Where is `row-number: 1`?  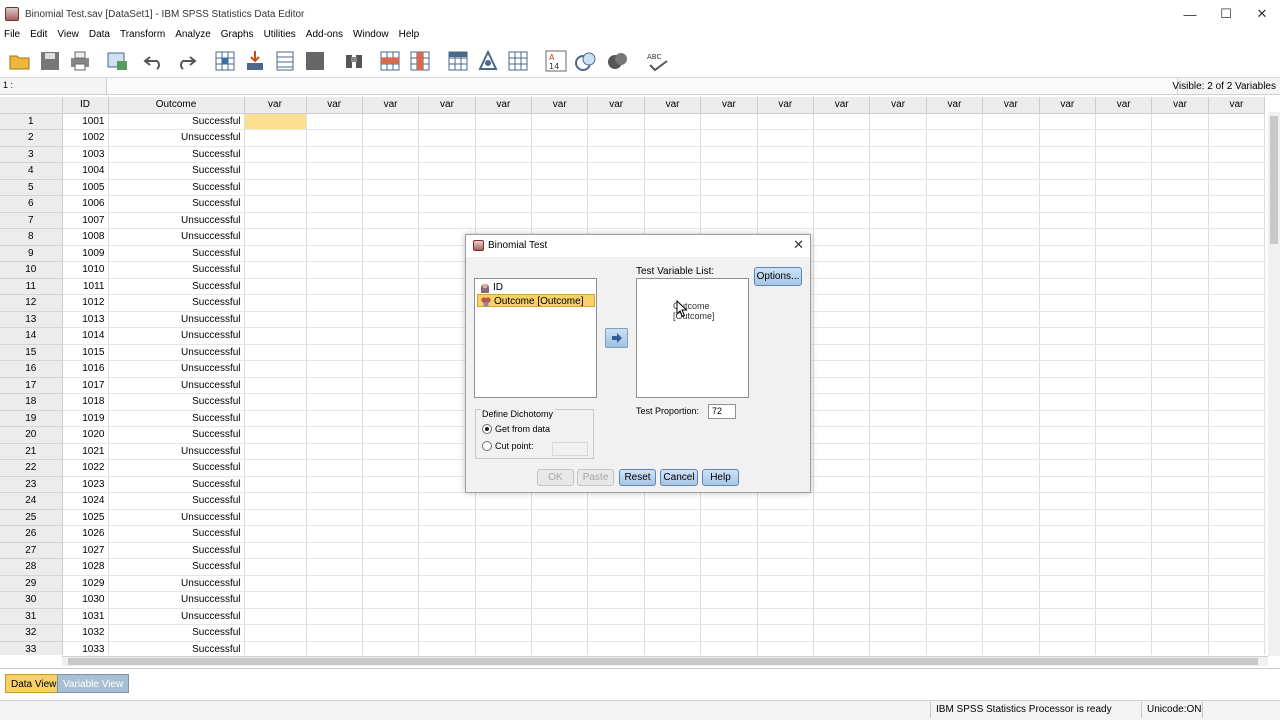
row-number: 1 is located at coordinates (31, 121).